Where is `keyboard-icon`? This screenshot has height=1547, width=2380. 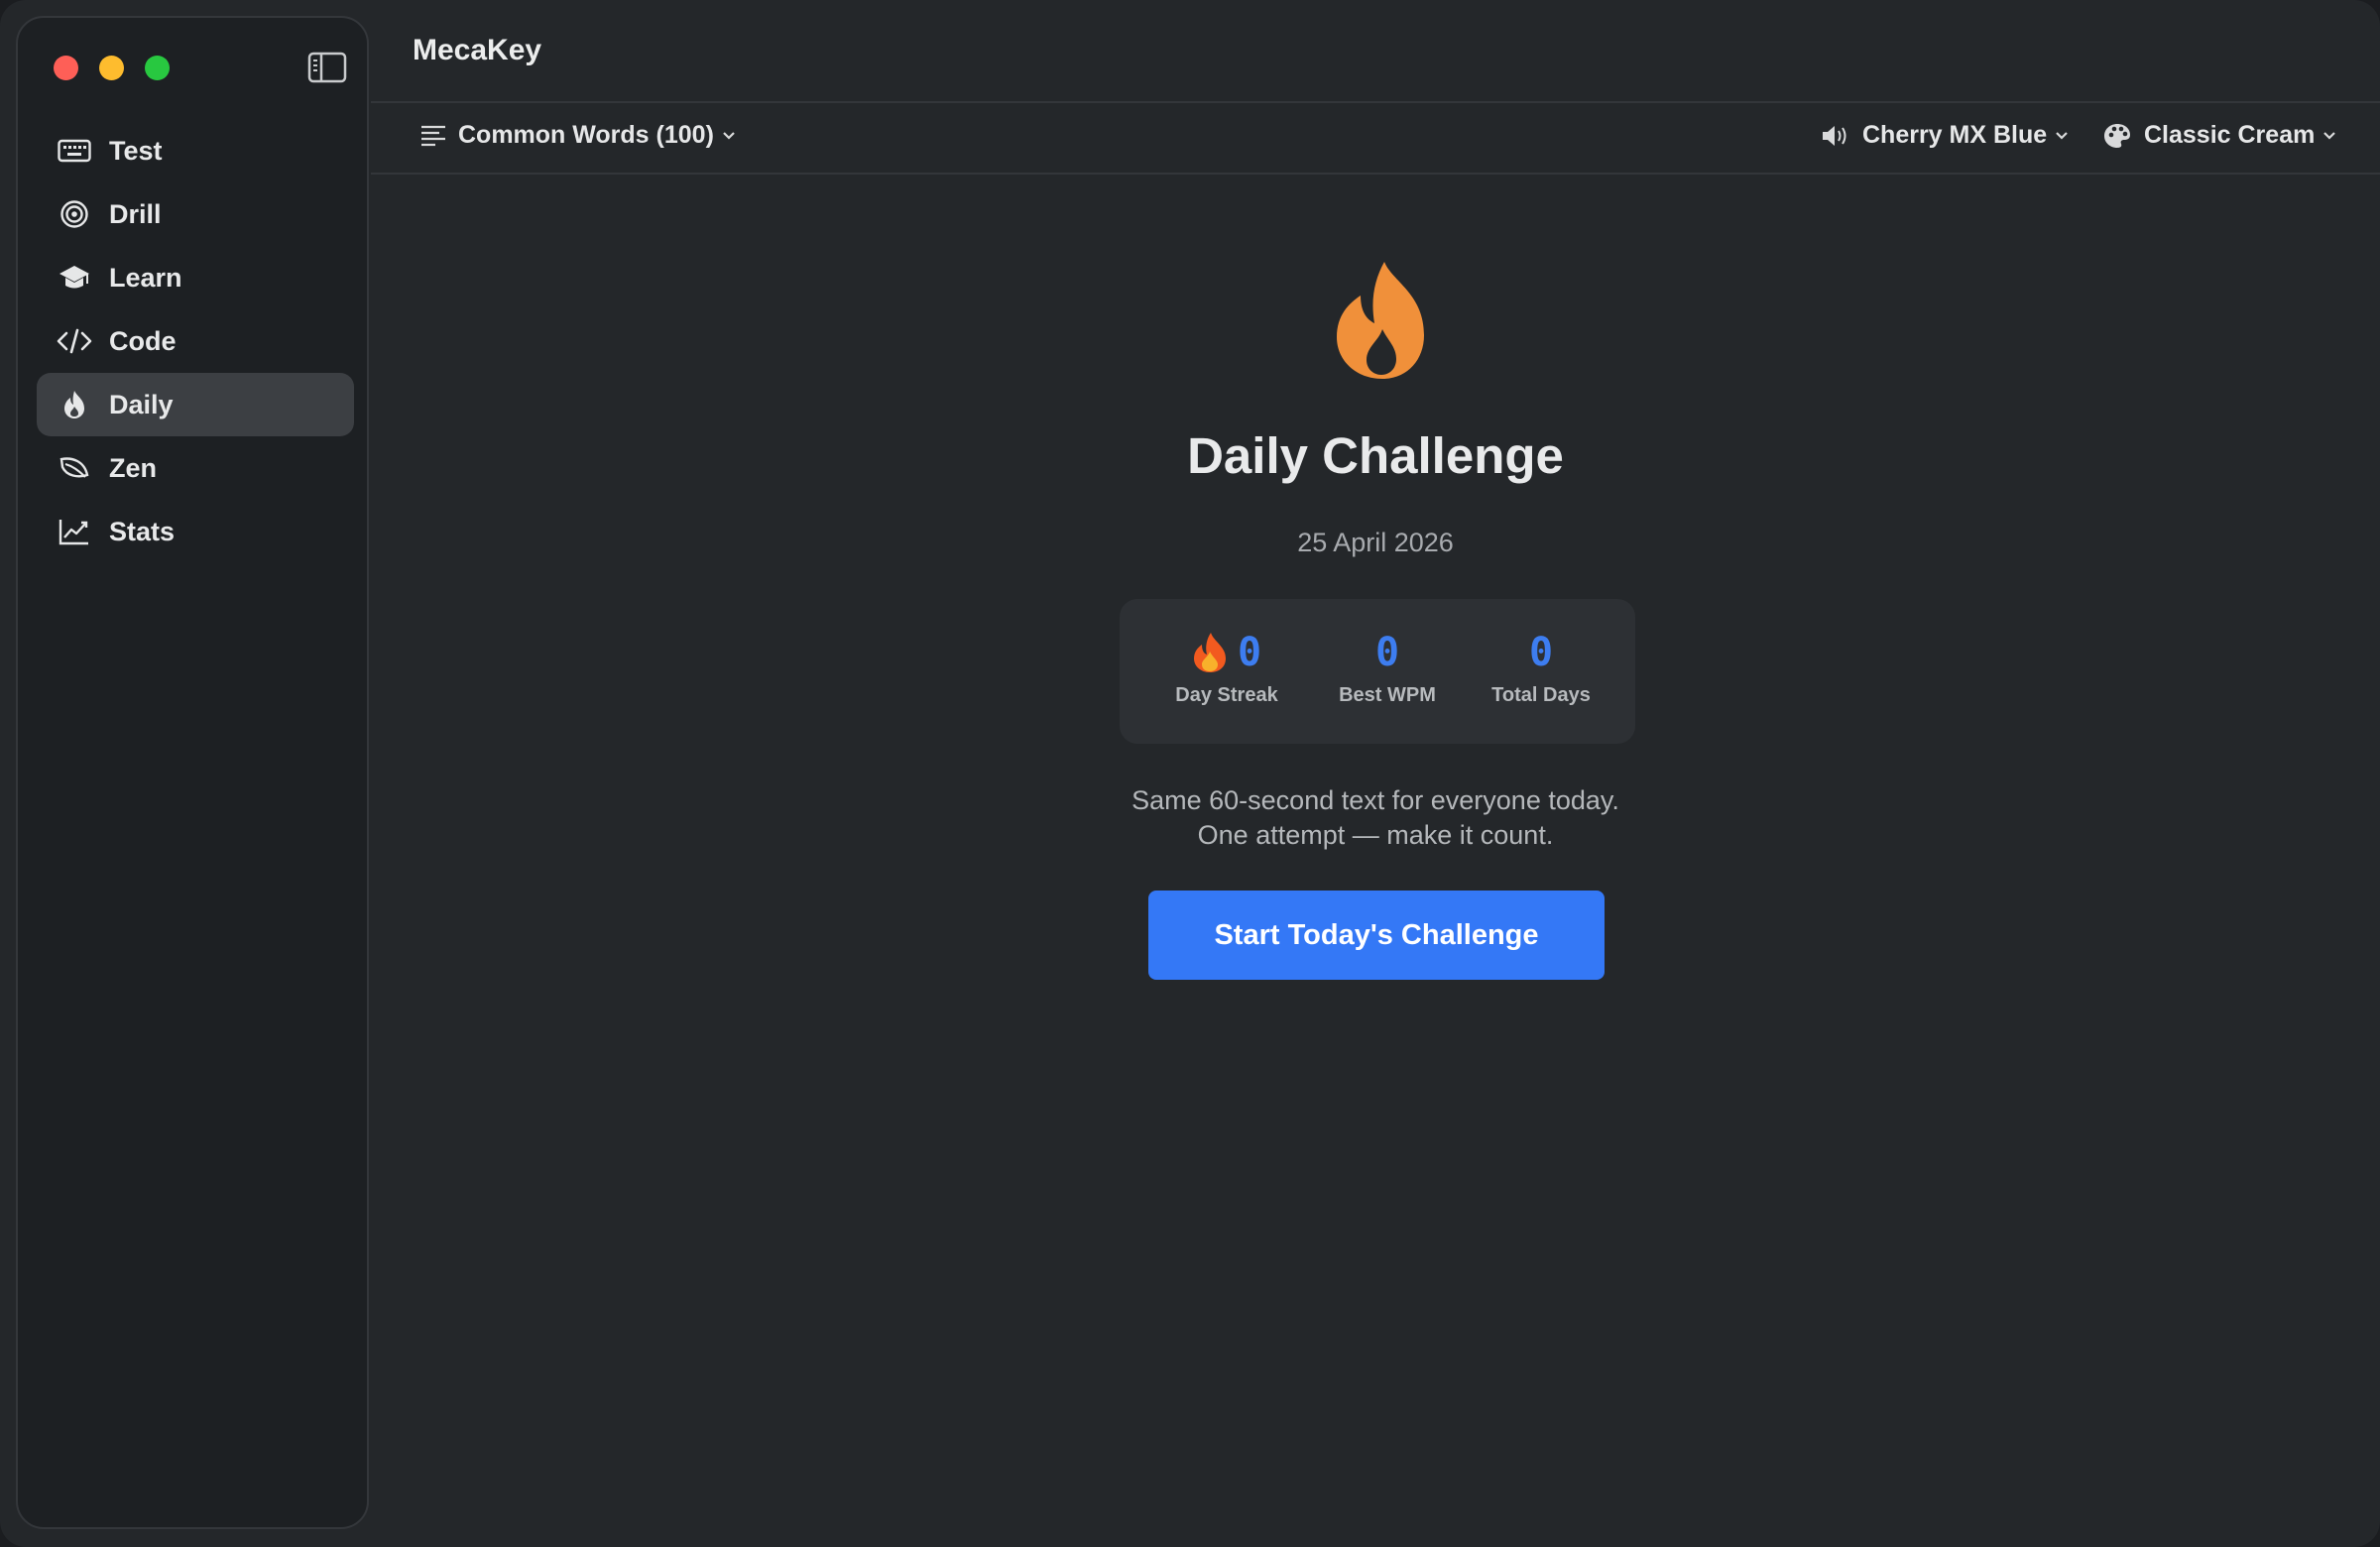
keyboard-icon is located at coordinates (74, 151).